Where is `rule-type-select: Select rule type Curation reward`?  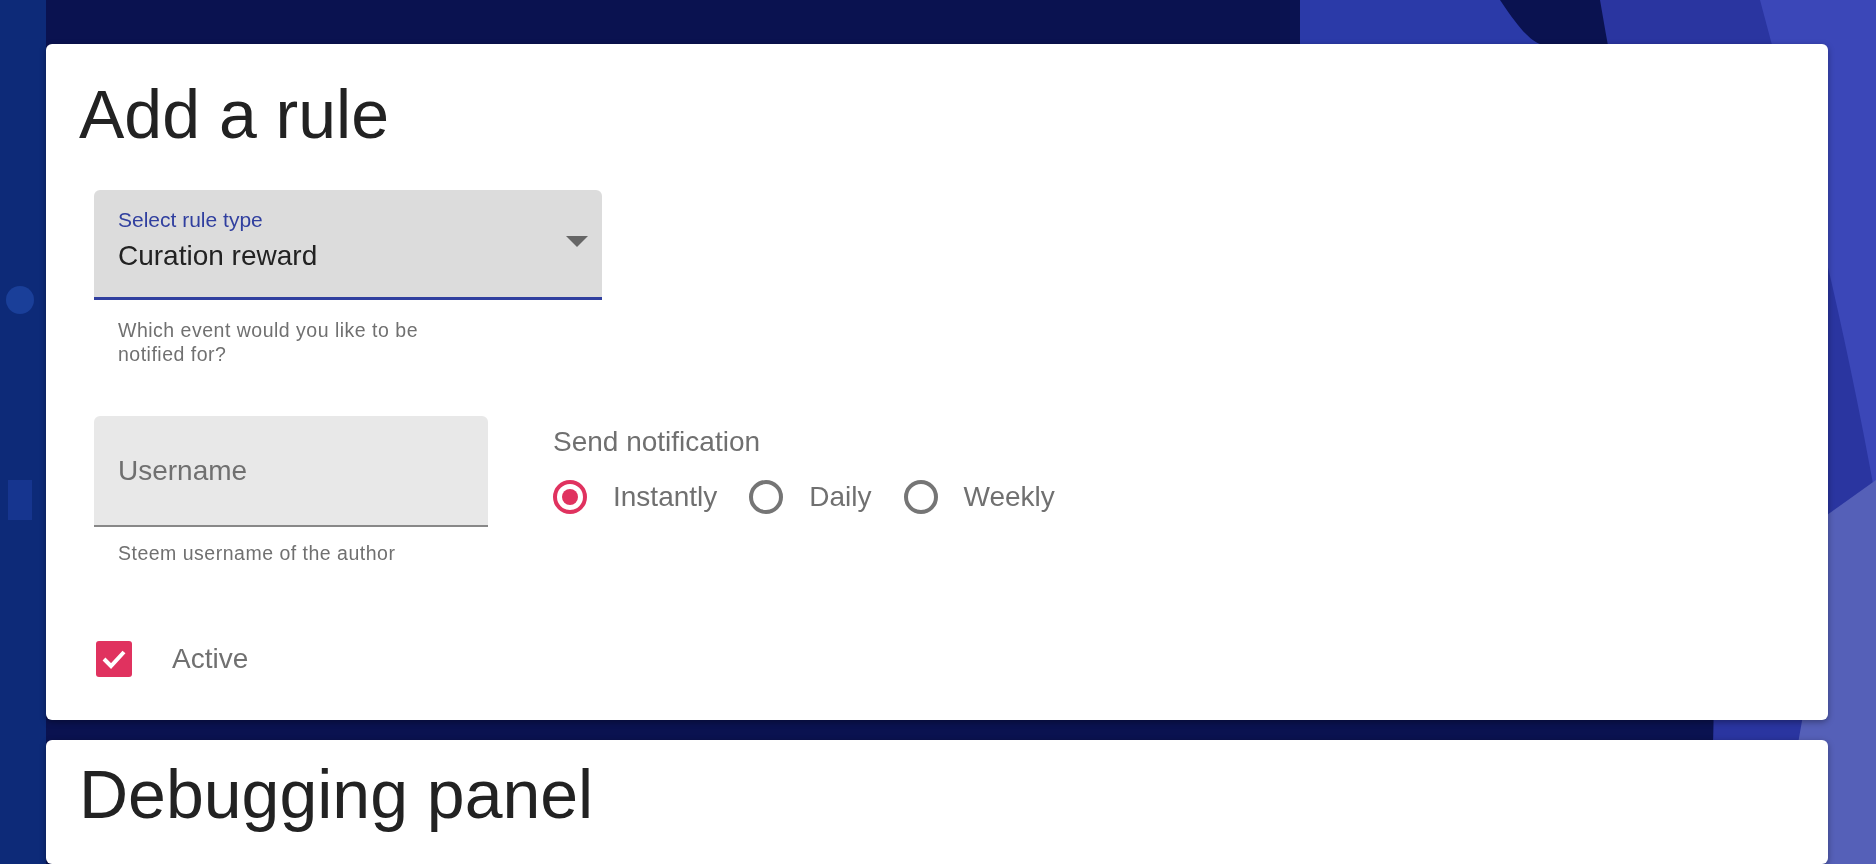 rule-type-select: Select rule type Curation reward is located at coordinates (348, 245).